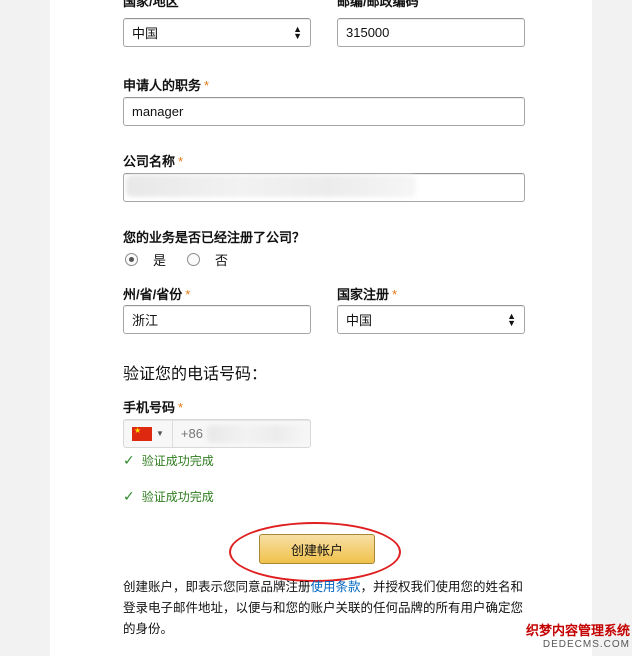 The height and width of the screenshot is (656, 632). I want to click on registration-country-label: 国家注册 *, so click(367, 294).